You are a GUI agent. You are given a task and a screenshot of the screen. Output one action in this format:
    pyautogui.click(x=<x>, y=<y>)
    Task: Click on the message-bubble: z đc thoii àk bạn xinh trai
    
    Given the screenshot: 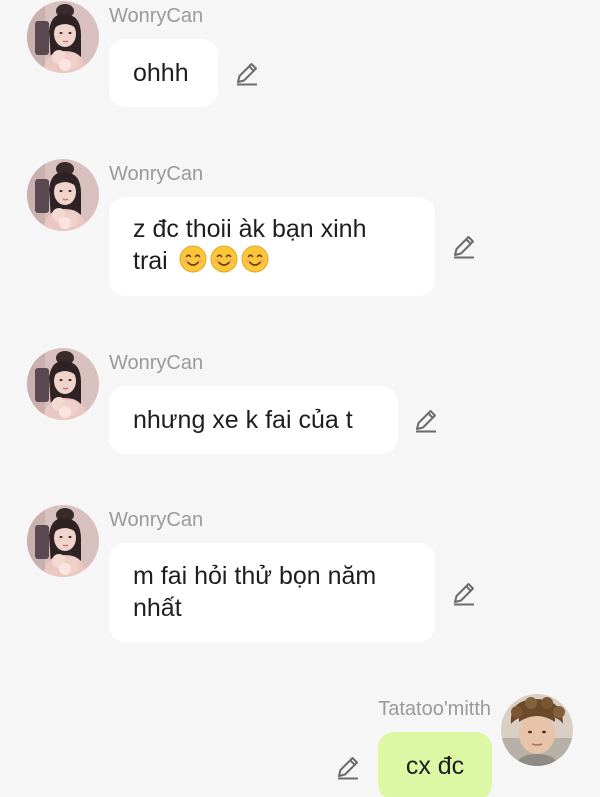 What is the action you would take?
    pyautogui.click(x=272, y=246)
    